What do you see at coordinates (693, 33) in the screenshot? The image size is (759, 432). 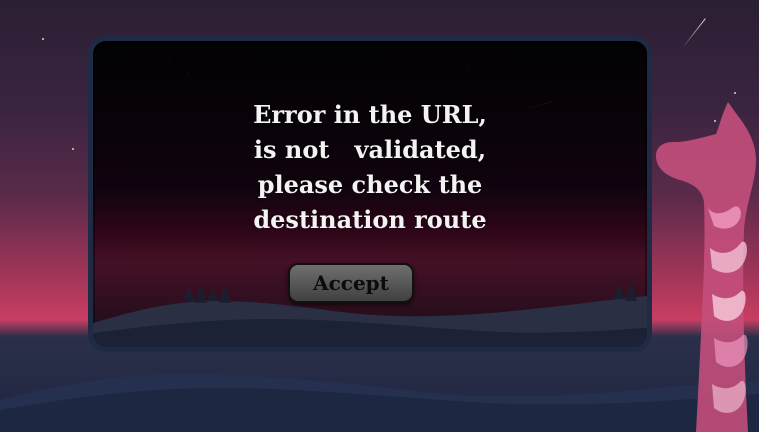 I see `shooting-star` at bounding box center [693, 33].